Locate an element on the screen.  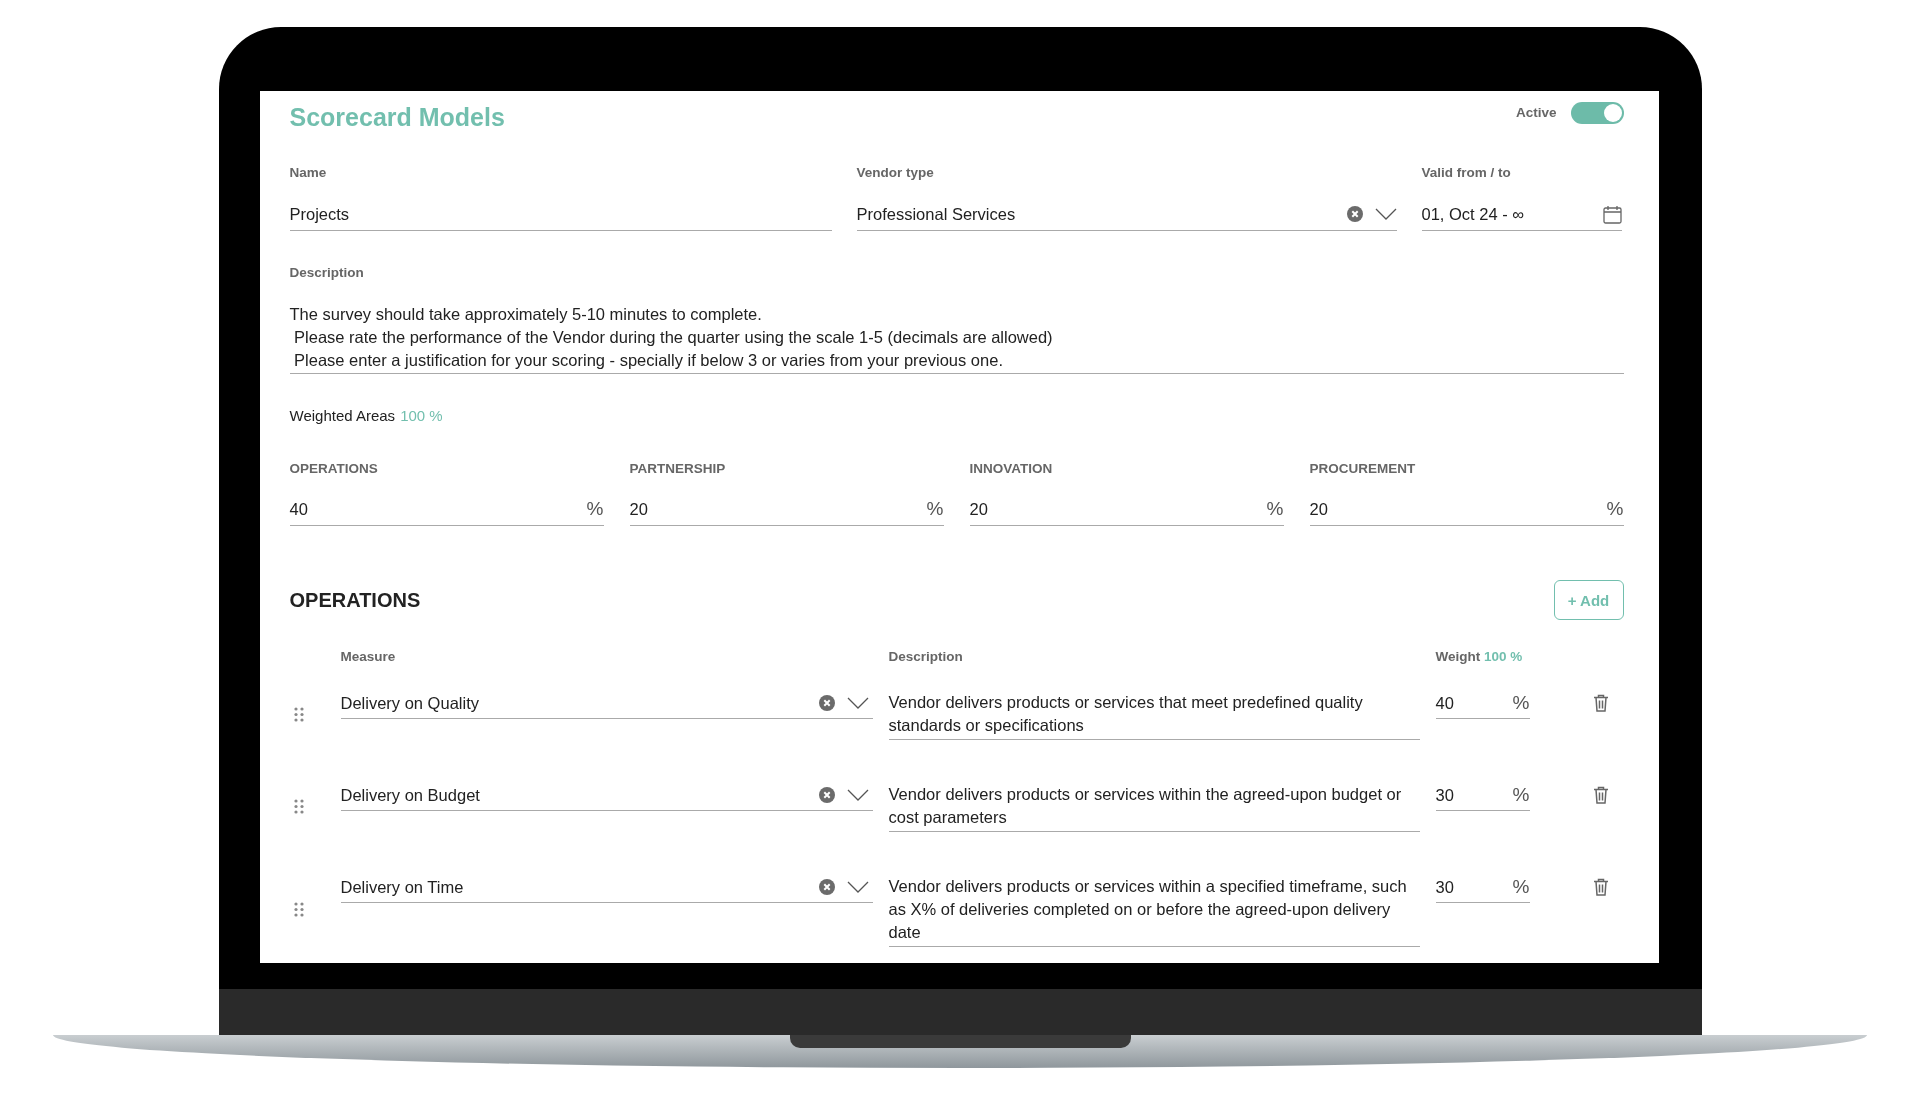
measure-select: Delivery on Time is located at coordinates (606, 887).